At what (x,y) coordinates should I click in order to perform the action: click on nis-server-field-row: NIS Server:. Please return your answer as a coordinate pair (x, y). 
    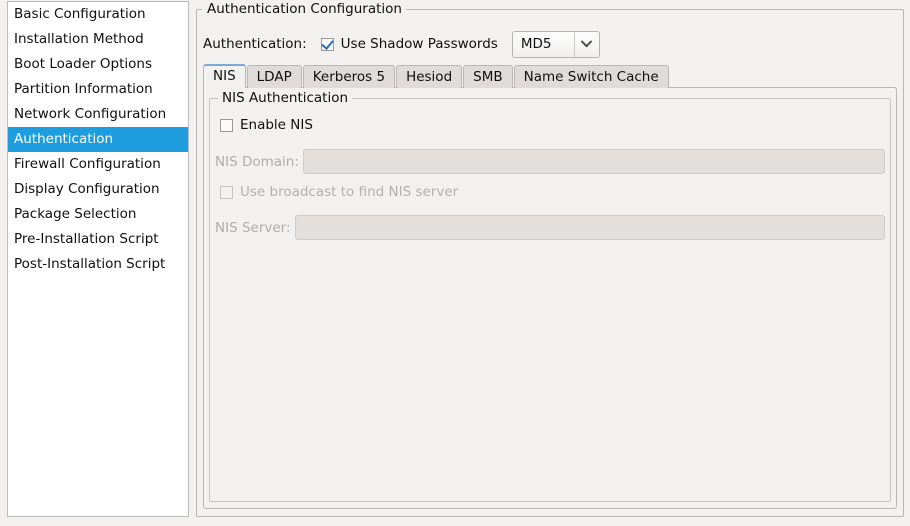
    Looking at the image, I should click on (550, 227).